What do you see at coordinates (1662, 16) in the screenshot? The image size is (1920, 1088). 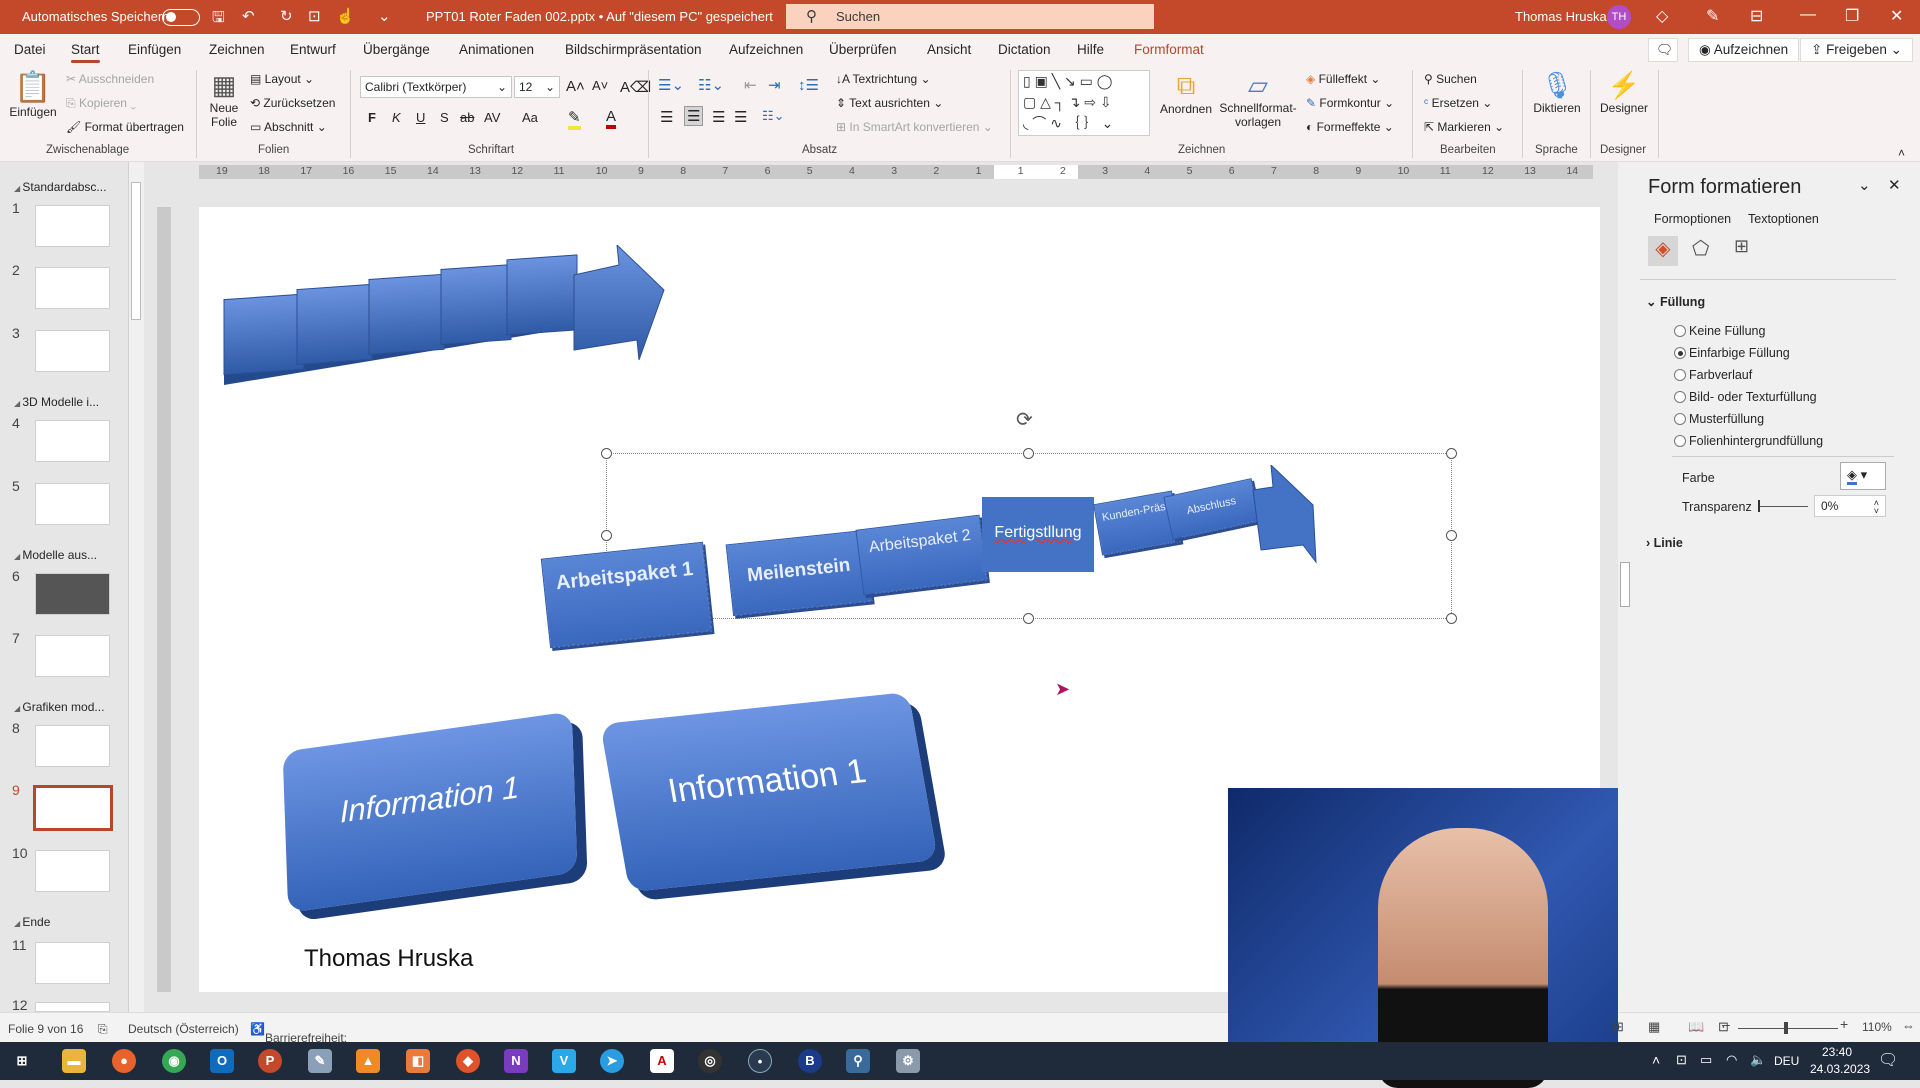 I see `diamond-icon: ◇` at bounding box center [1662, 16].